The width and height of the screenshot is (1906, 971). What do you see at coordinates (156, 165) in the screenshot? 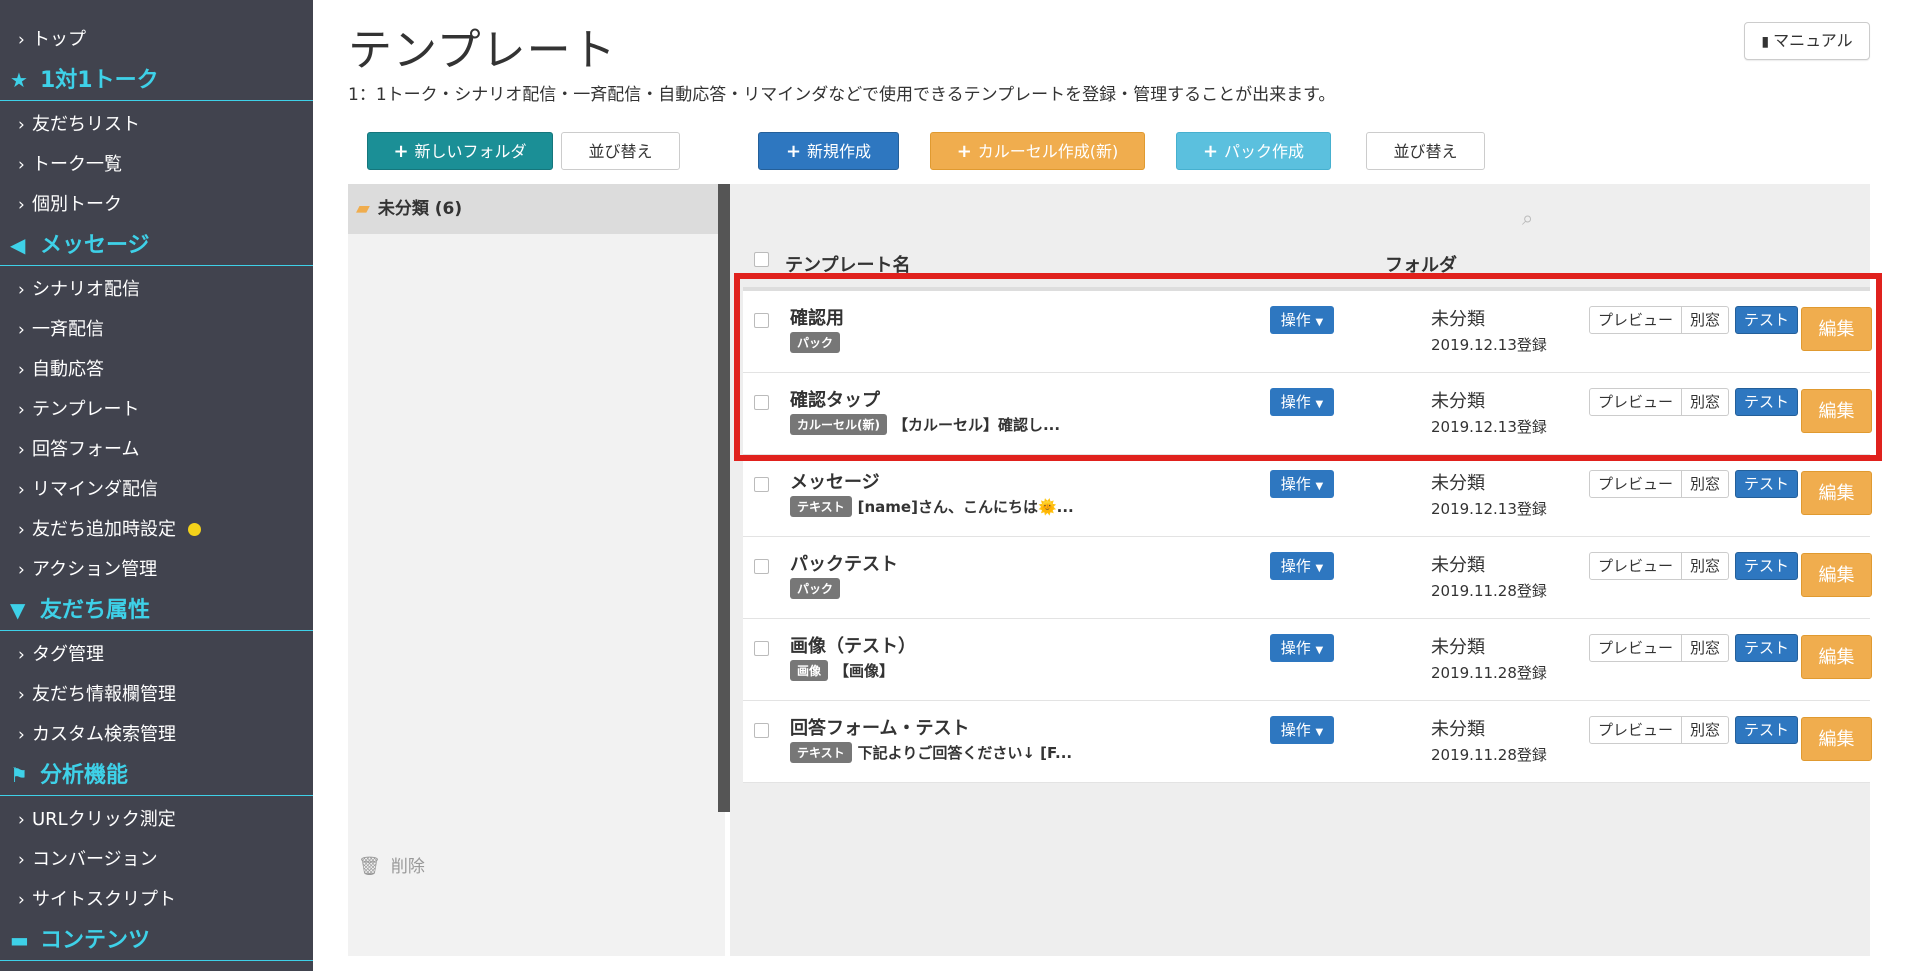
I see `sidebar-item-talk-list: › トーク一覧` at bounding box center [156, 165].